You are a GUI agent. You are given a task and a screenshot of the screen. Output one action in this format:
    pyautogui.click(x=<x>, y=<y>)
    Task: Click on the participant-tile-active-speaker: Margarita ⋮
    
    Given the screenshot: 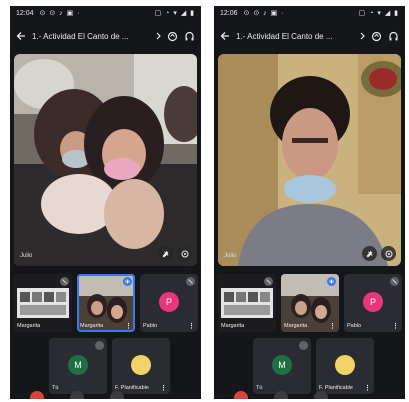 What is the action you would take?
    pyautogui.click(x=106, y=303)
    